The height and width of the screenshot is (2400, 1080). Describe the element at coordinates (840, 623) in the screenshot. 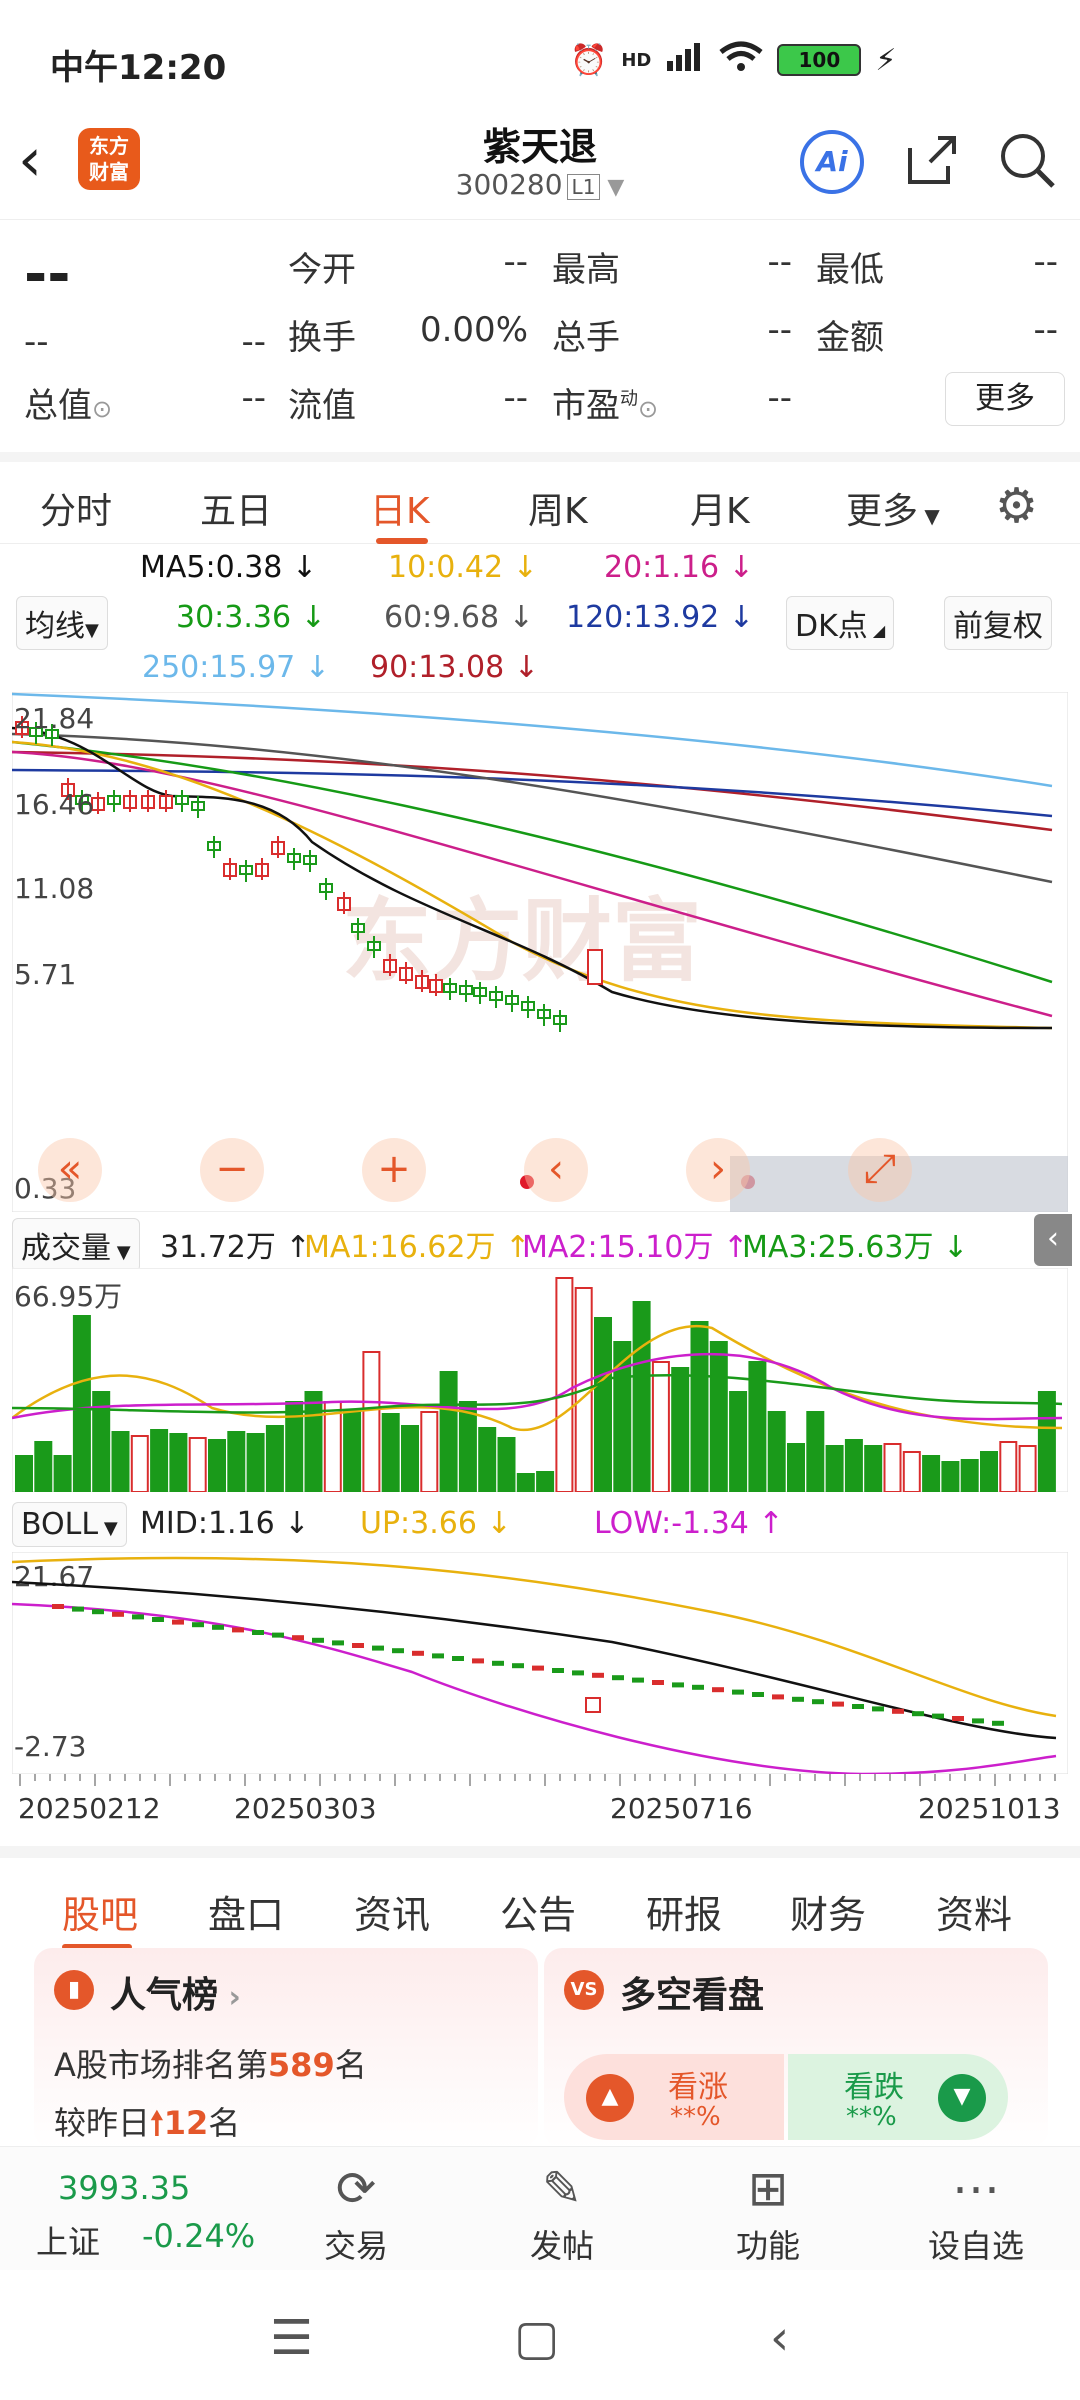

I see `dk-button: DK点 ◢` at that location.